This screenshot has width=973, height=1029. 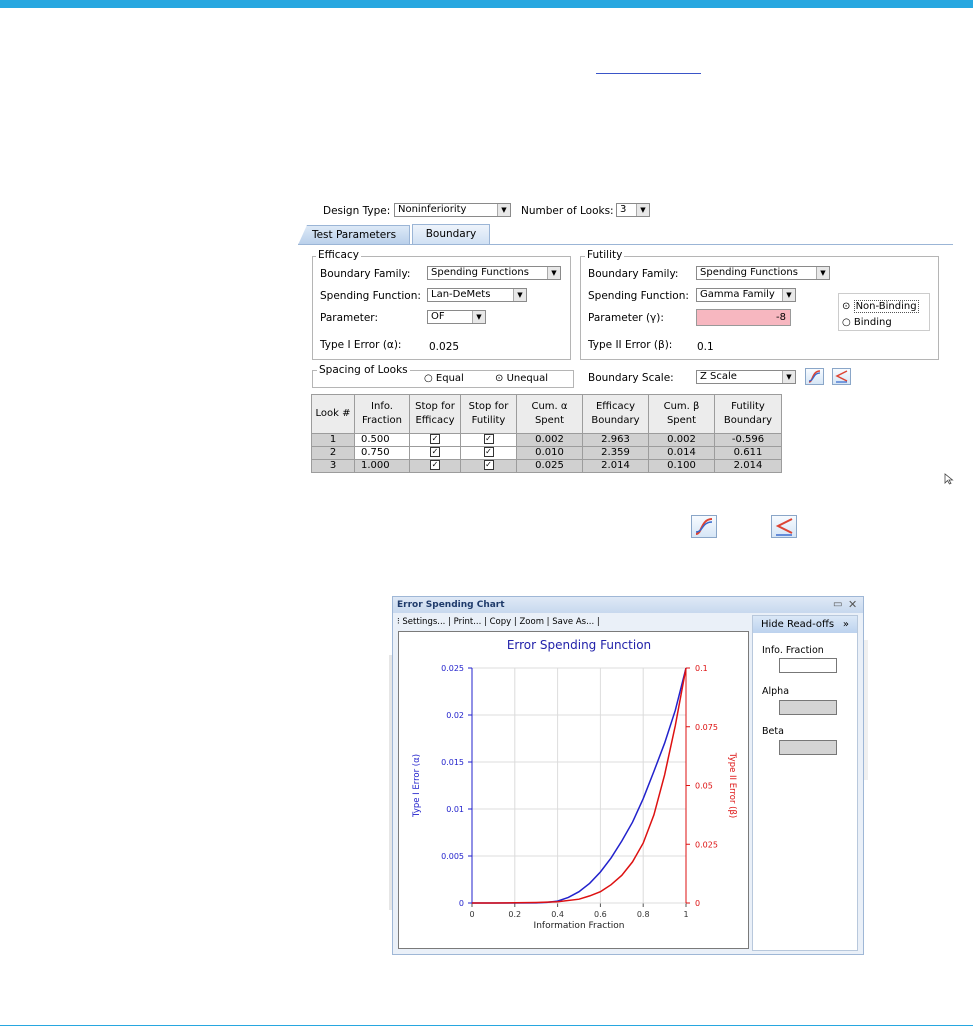 What do you see at coordinates (763, 273) in the screenshot?
I see `fut-boundary-family-select: Spending Functions ▼` at bounding box center [763, 273].